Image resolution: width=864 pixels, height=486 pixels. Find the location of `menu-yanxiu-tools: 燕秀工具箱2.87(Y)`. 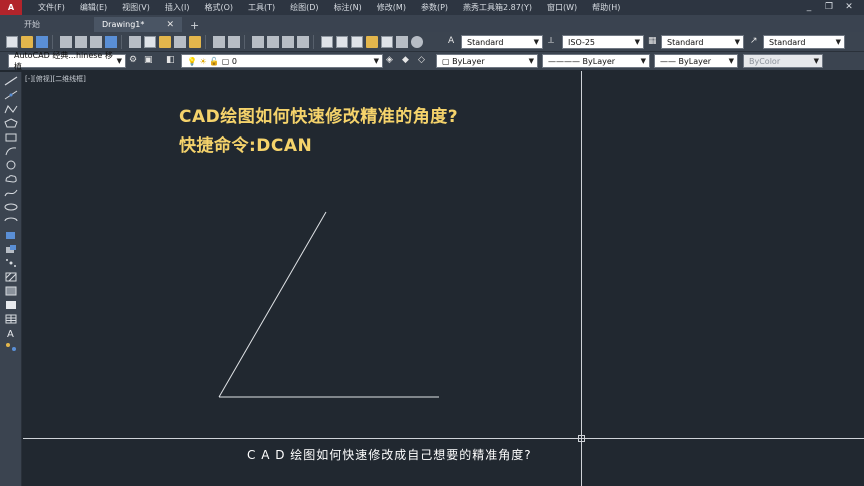

menu-yanxiu-tools: 燕秀工具箱2.87(Y) is located at coordinates (497, 7).